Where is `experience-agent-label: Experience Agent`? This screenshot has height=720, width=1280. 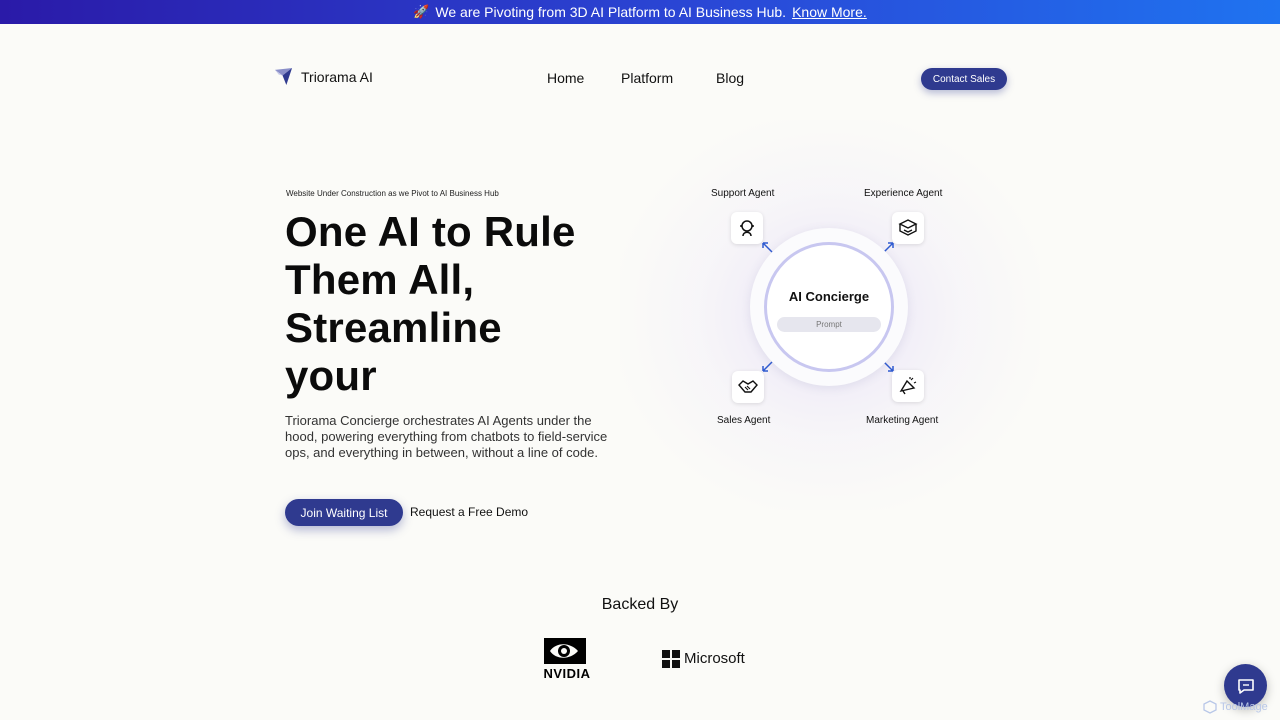
experience-agent-label: Experience Agent is located at coordinates (903, 193).